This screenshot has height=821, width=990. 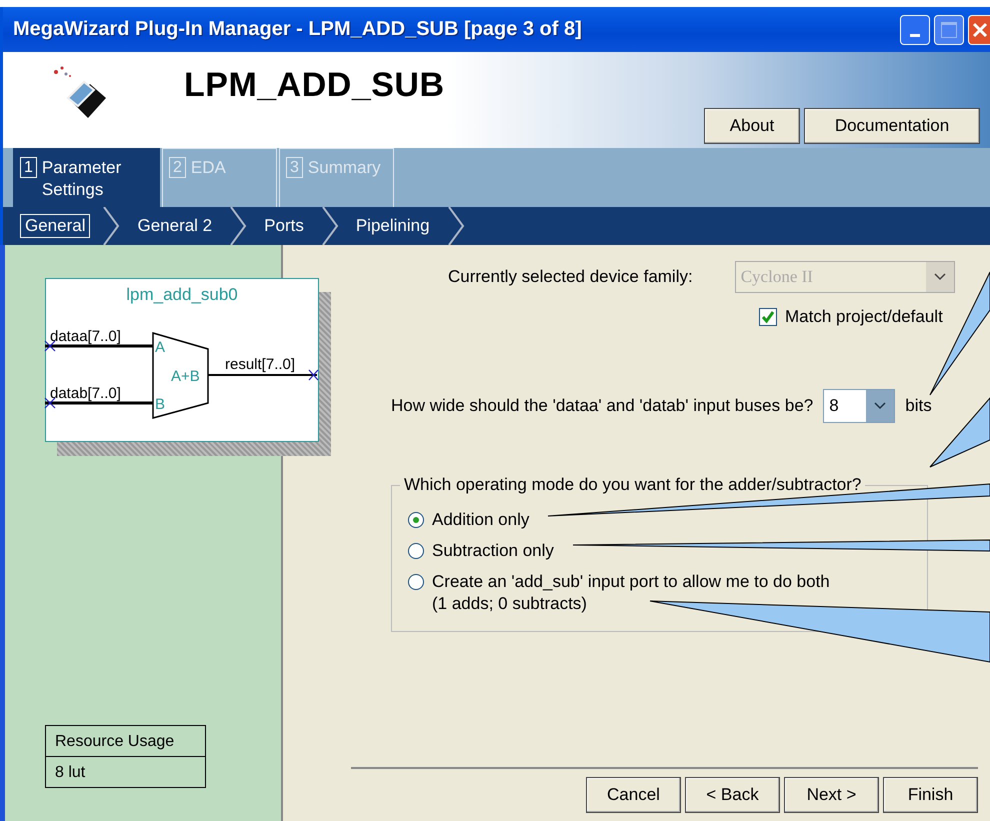 What do you see at coordinates (85, 393) in the screenshot?
I see `port-label: datab[7..0]` at bounding box center [85, 393].